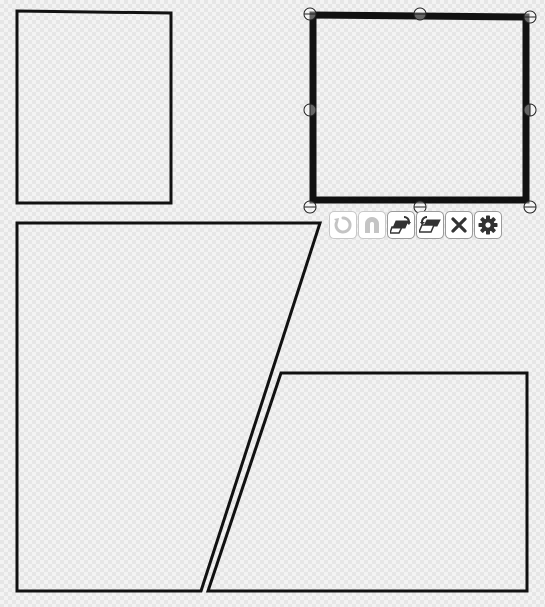 Image resolution: width=545 pixels, height=607 pixels. I want to click on panel-toolbar, so click(415, 226).